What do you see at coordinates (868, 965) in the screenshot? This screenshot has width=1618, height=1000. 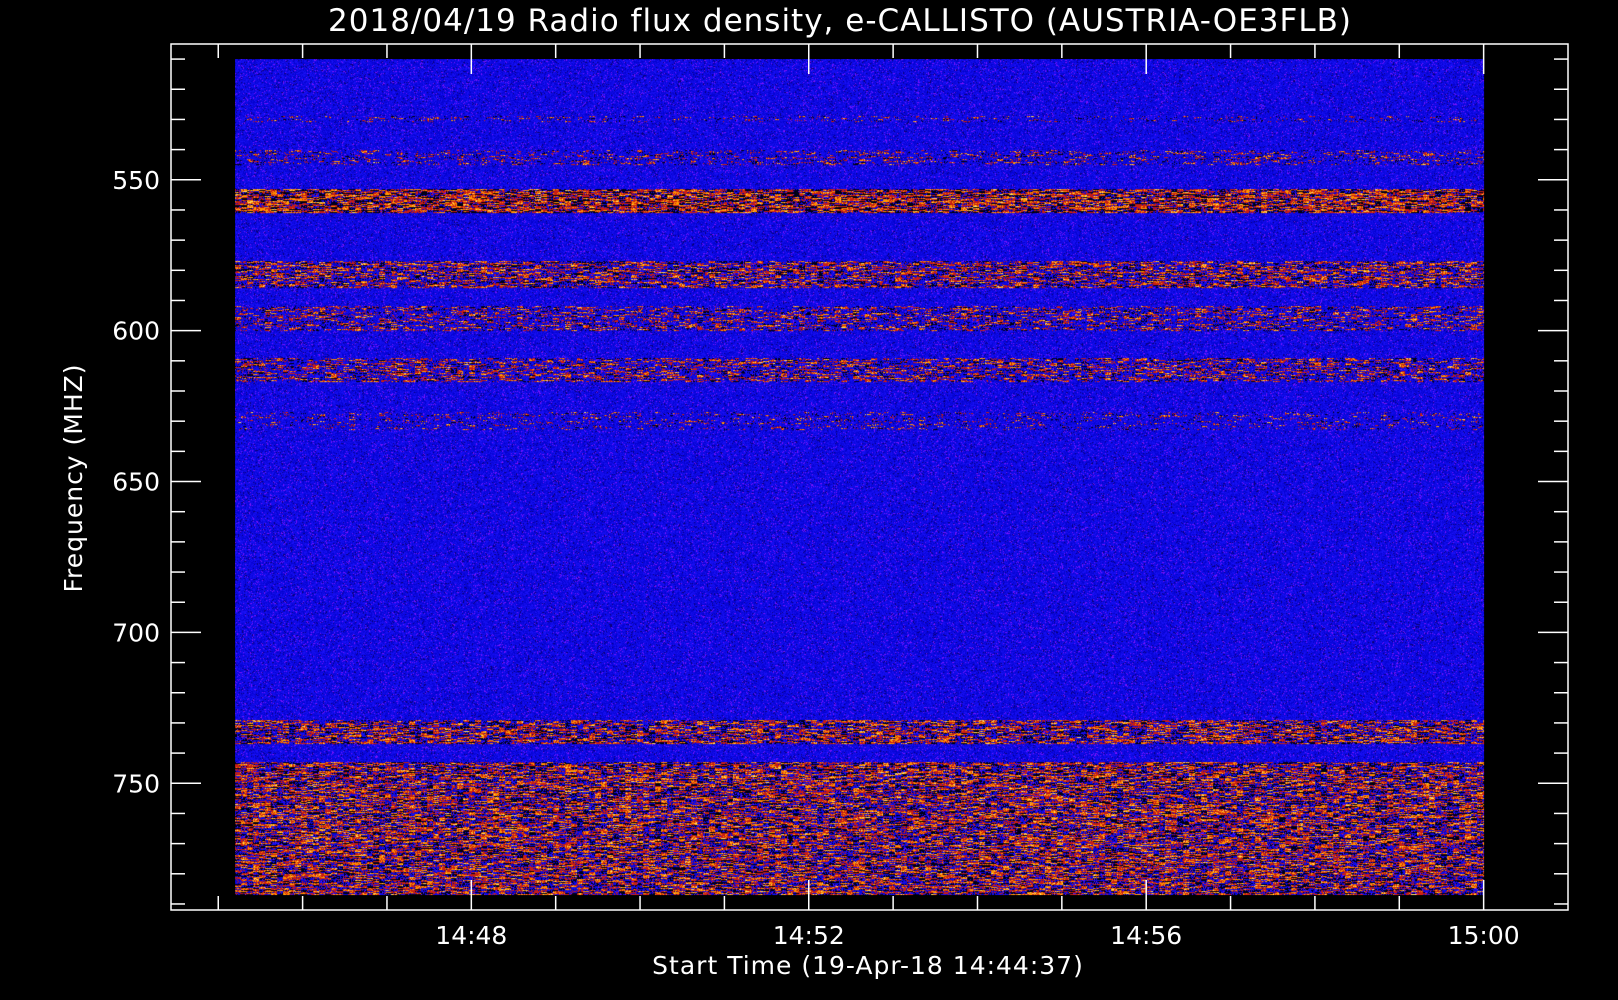 I see `x-axis-label: Start Time (19-Apr-18 14:44:37)` at bounding box center [868, 965].